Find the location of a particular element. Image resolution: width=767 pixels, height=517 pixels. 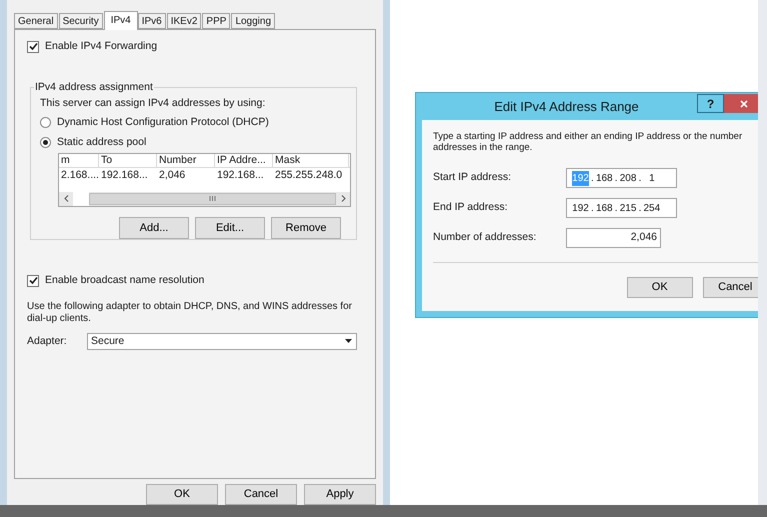

dialog-button: Remove is located at coordinates (306, 227).